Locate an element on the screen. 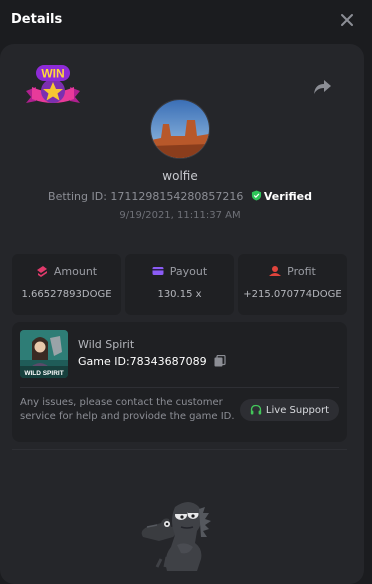 The width and height of the screenshot is (372, 584). avatar is located at coordinates (180, 129).